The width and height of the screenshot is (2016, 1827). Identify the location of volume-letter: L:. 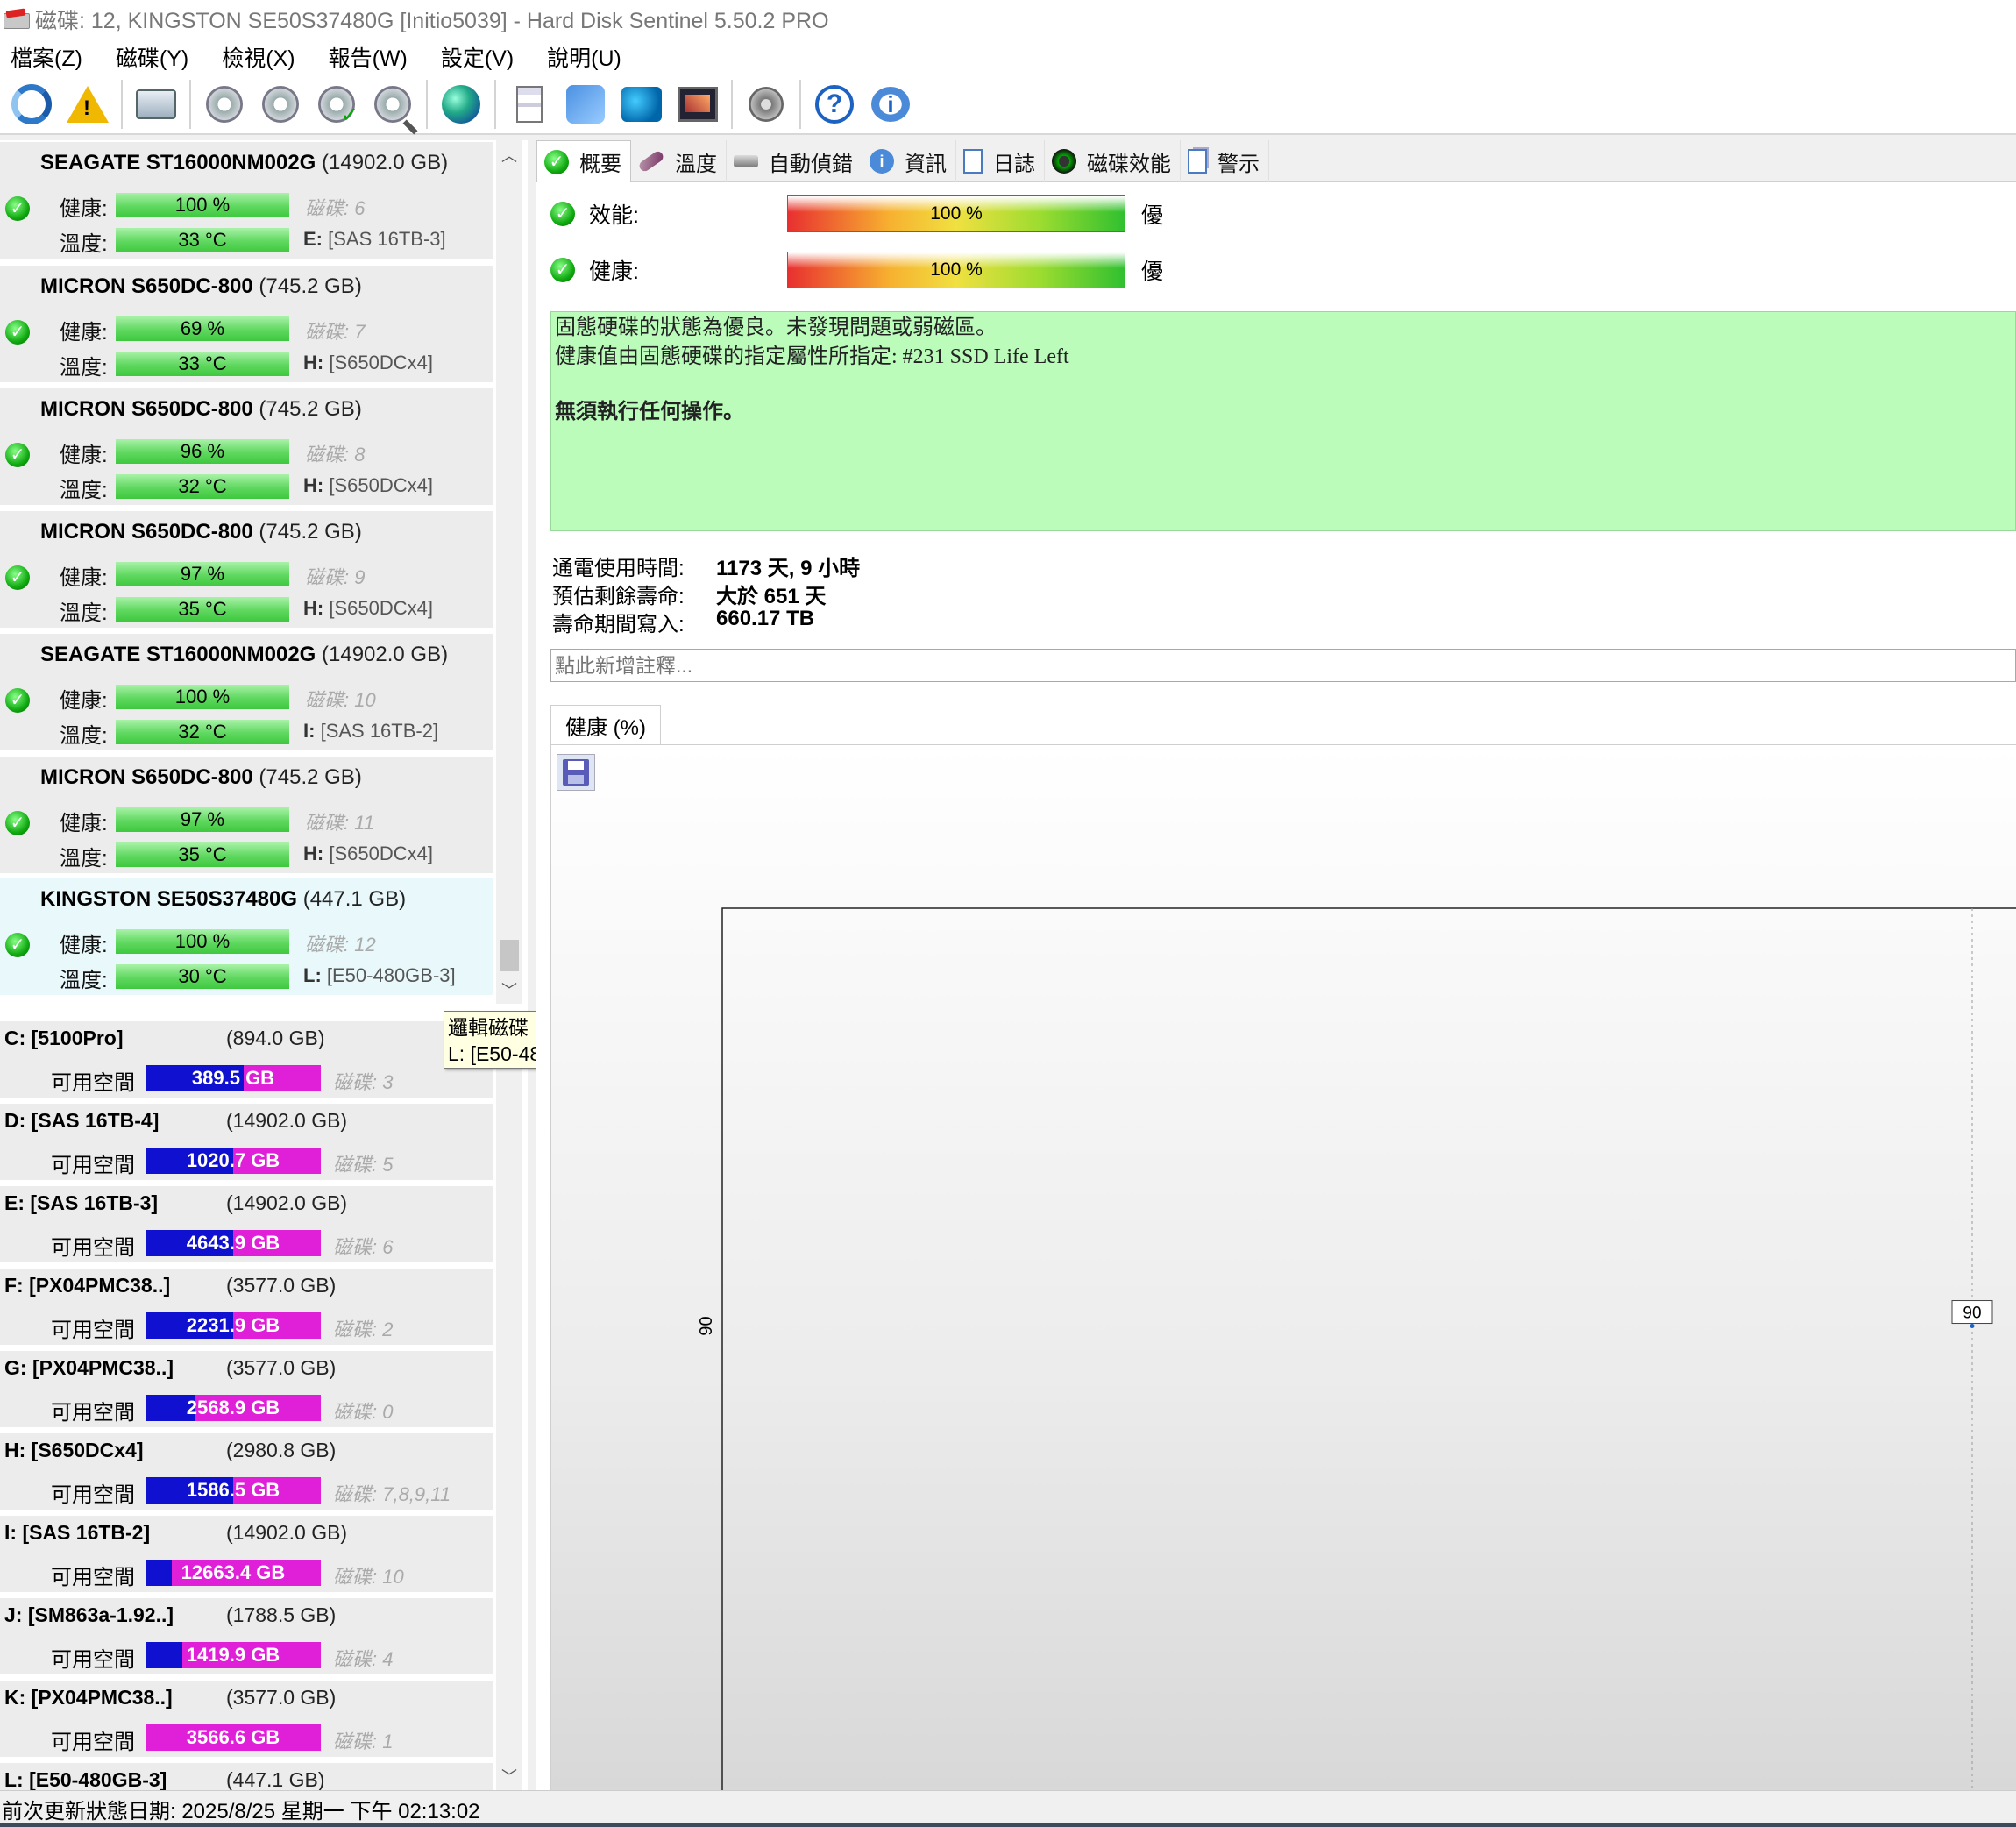
(312, 975).